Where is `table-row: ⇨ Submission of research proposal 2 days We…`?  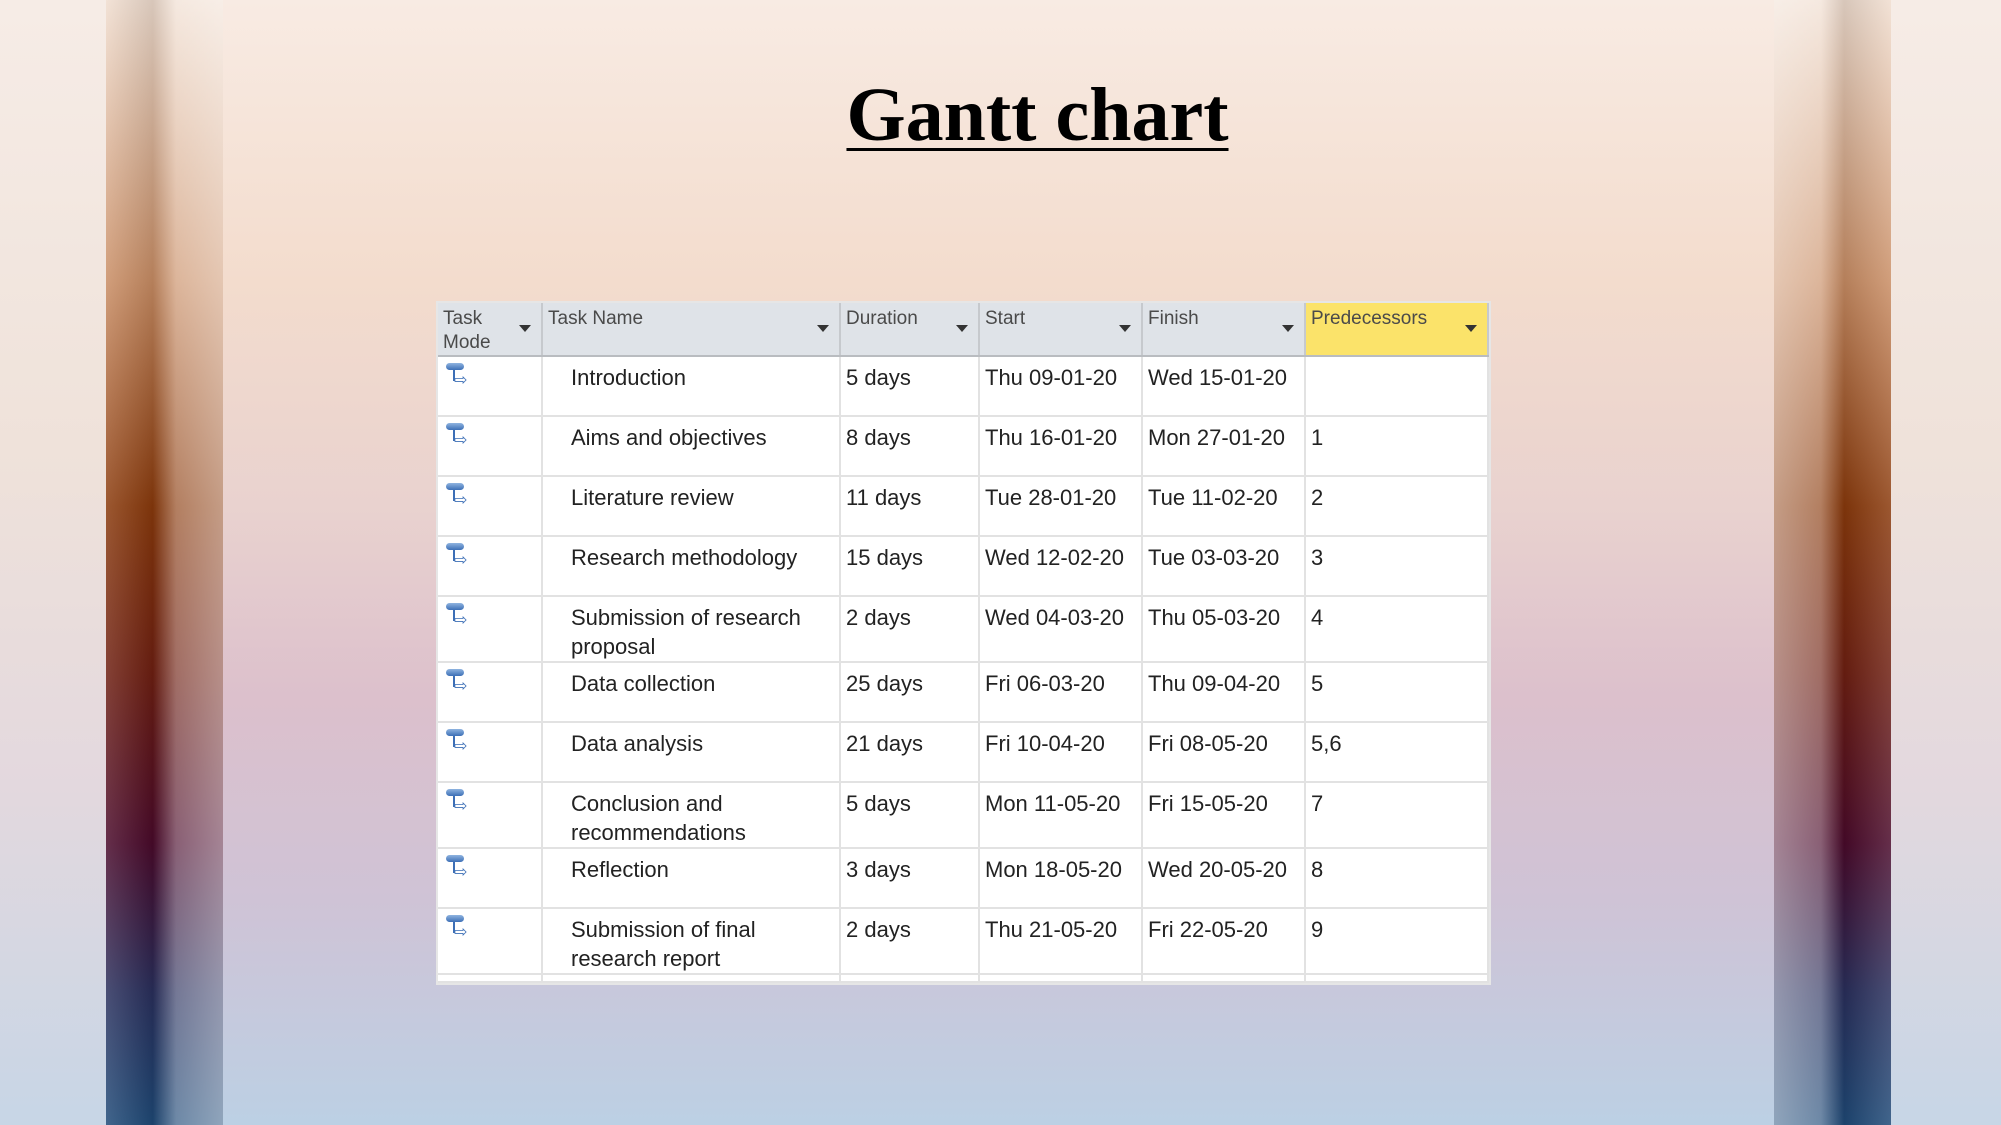 table-row: ⇨ Submission of research proposal 2 days We… is located at coordinates (963, 629).